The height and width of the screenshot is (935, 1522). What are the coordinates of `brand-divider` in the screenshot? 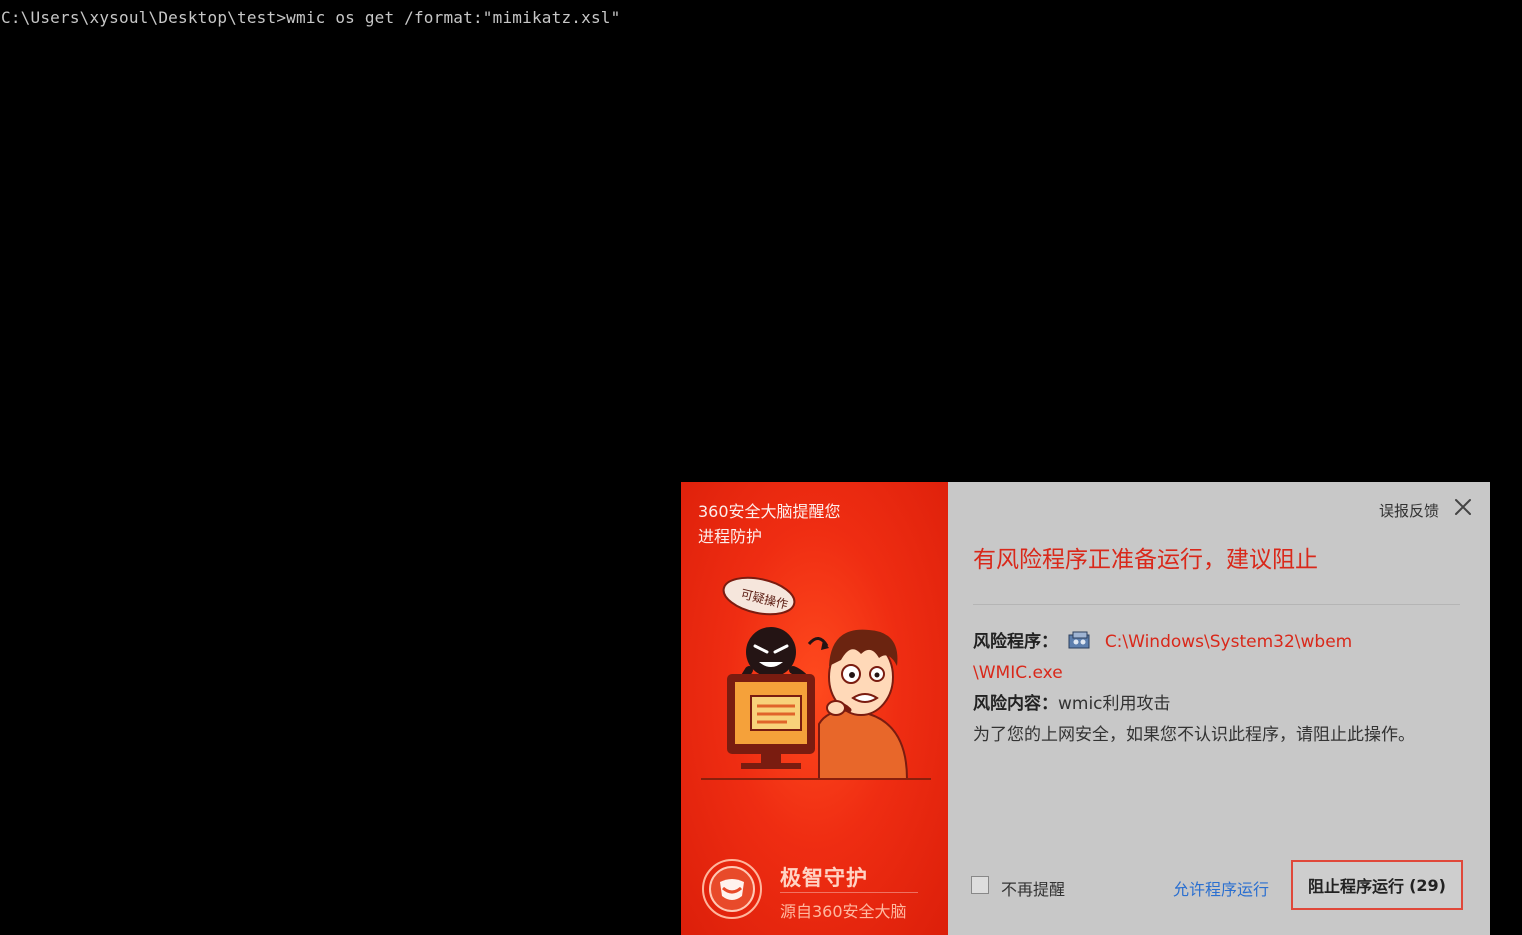 It's located at (849, 892).